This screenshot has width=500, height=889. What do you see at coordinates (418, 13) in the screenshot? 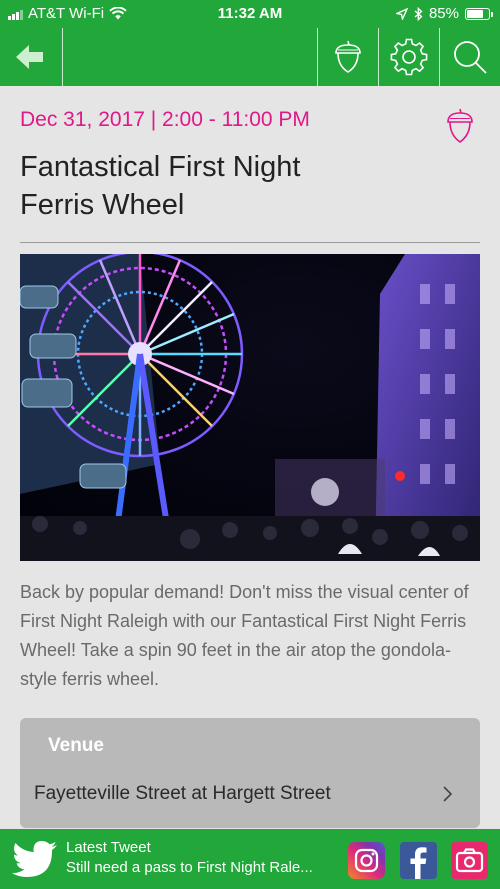
I see `bluetooth-icon` at bounding box center [418, 13].